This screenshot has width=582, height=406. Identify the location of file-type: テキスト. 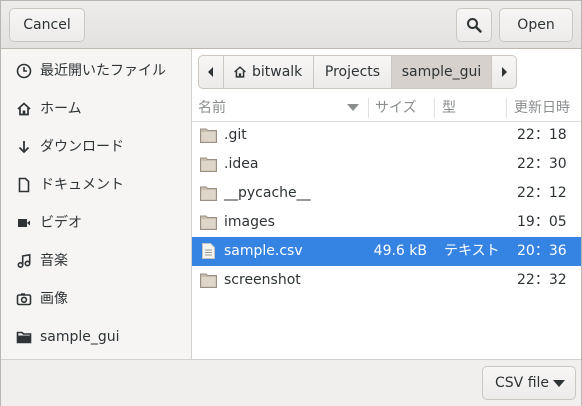
(472, 251).